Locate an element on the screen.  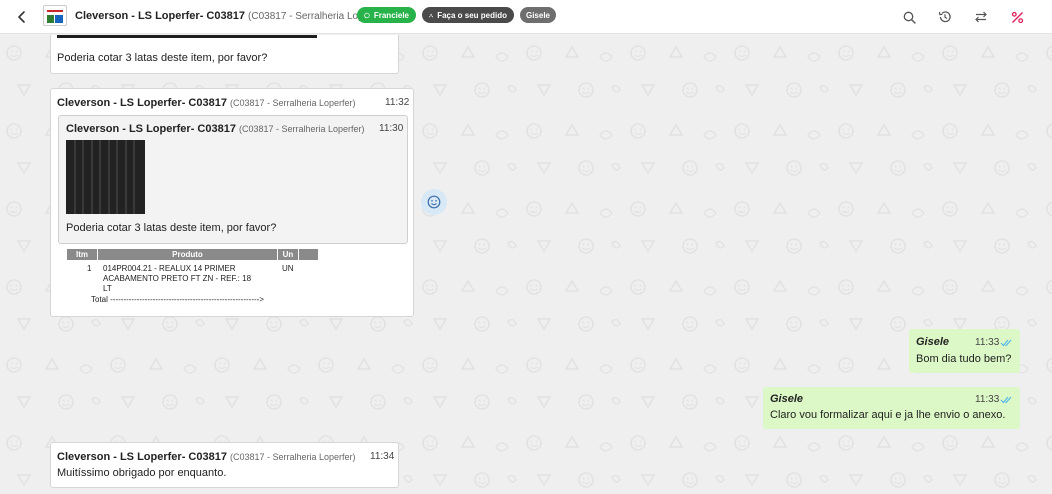
user-chip: Gisele is located at coordinates (538, 15).